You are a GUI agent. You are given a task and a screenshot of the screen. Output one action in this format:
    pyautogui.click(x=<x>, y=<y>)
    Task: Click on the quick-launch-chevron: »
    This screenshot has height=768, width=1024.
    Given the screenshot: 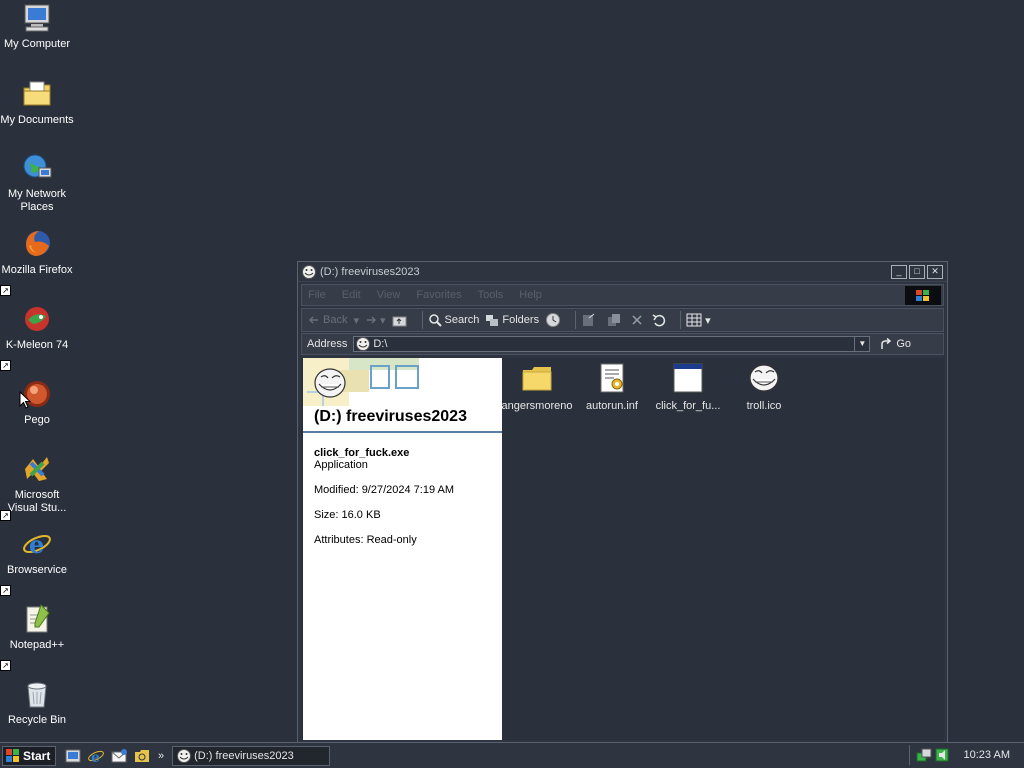 What is the action you would take?
    pyautogui.click(x=161, y=756)
    